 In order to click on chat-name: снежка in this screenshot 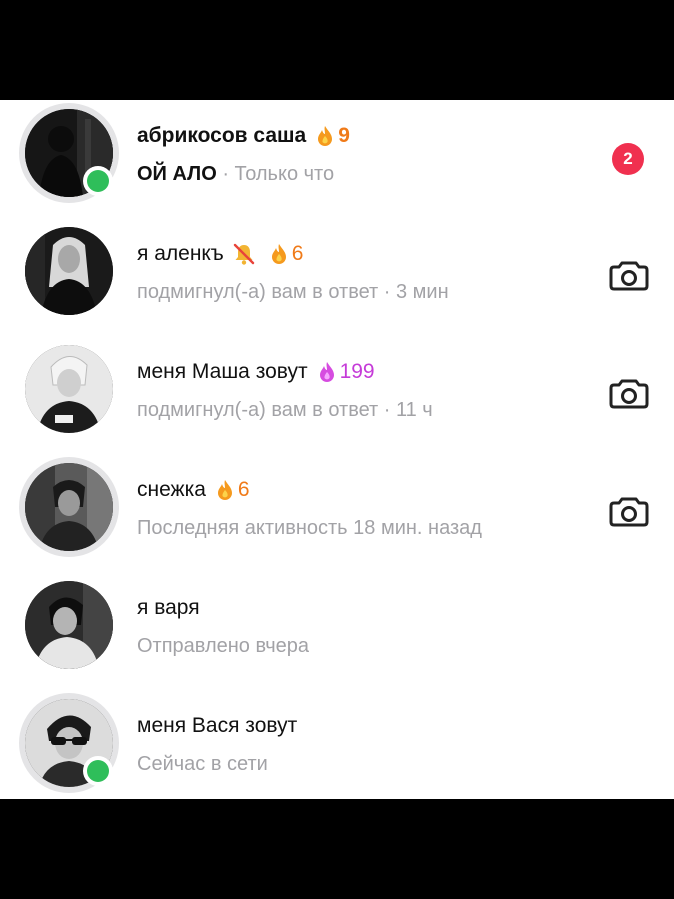, I will do `click(171, 489)`.